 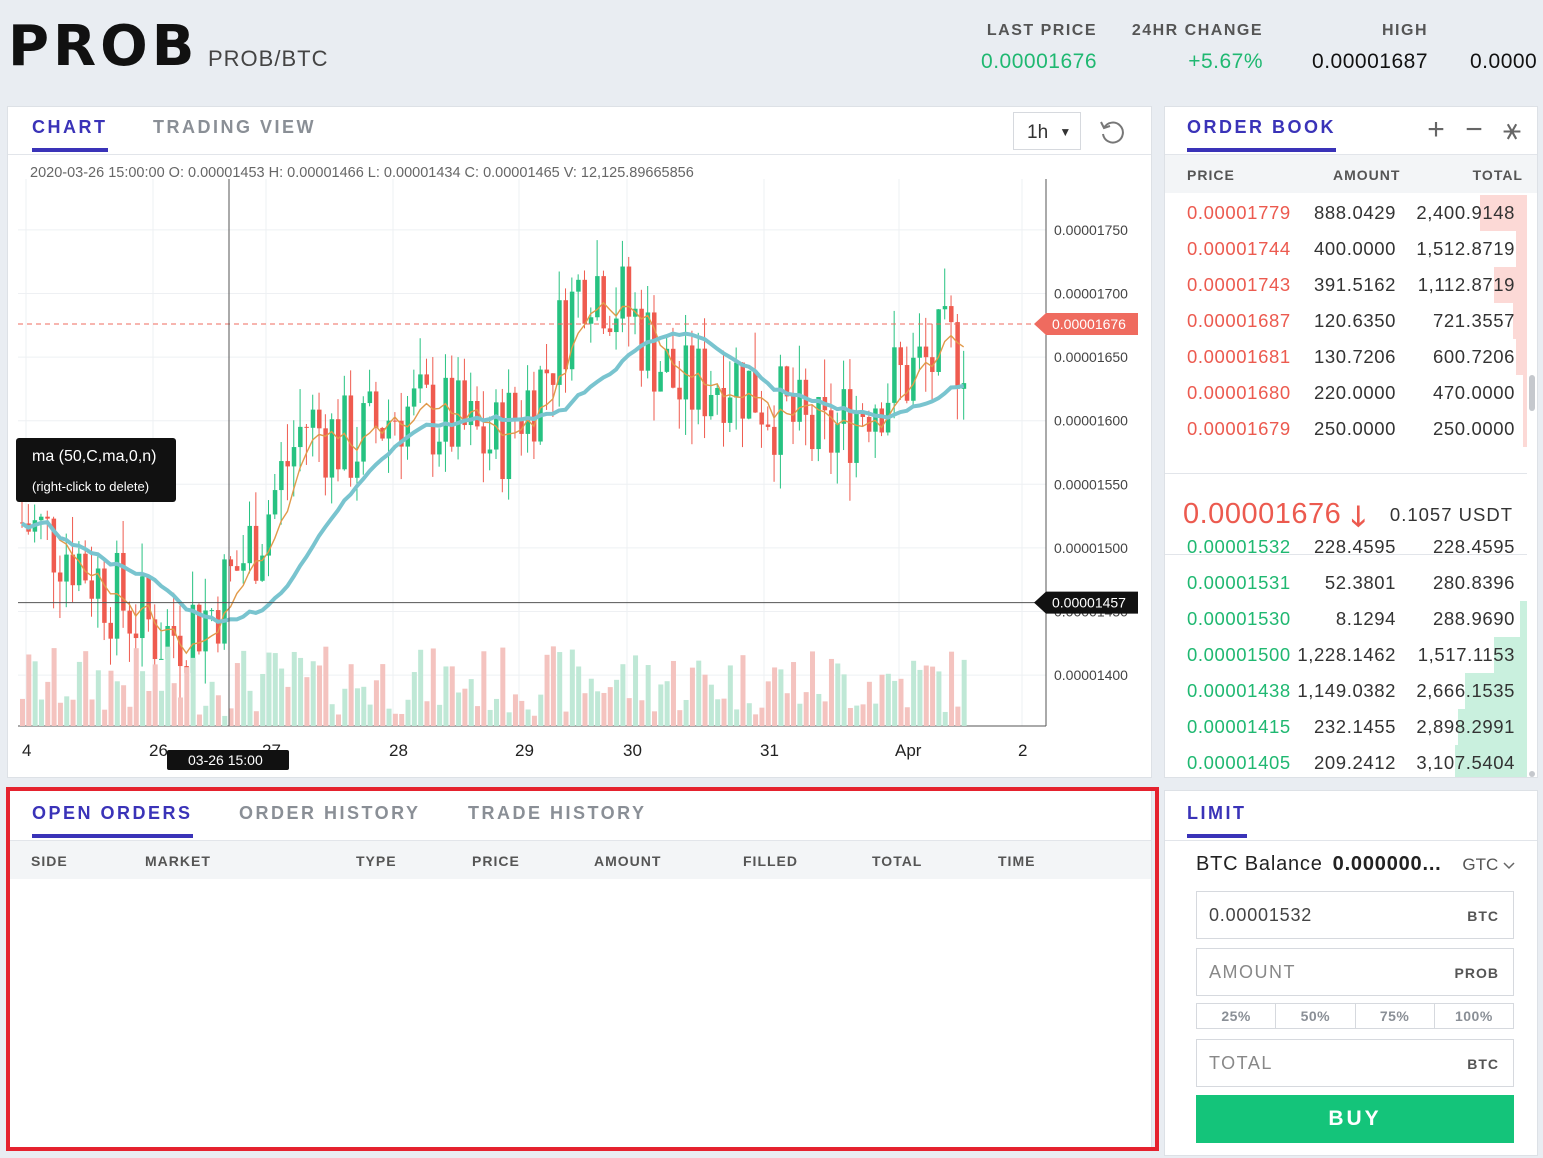 What do you see at coordinates (1346, 655) in the screenshot?
I see `bid-row: 0.00001500 1,228.1462 1,517.1153` at bounding box center [1346, 655].